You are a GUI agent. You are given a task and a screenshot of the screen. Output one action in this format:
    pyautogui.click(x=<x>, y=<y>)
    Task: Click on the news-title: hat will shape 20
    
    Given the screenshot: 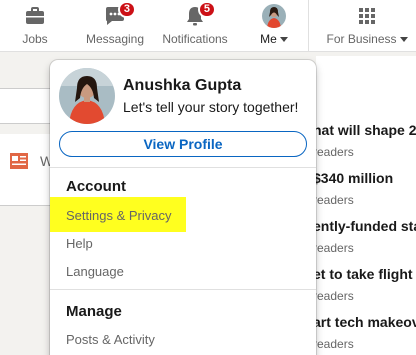 What is the action you would take?
    pyautogui.click(x=364, y=130)
    